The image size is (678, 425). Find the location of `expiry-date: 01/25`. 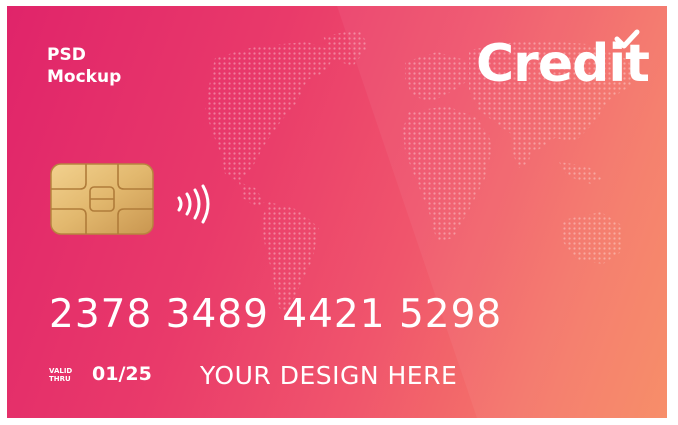

expiry-date: 01/25 is located at coordinates (122, 374).